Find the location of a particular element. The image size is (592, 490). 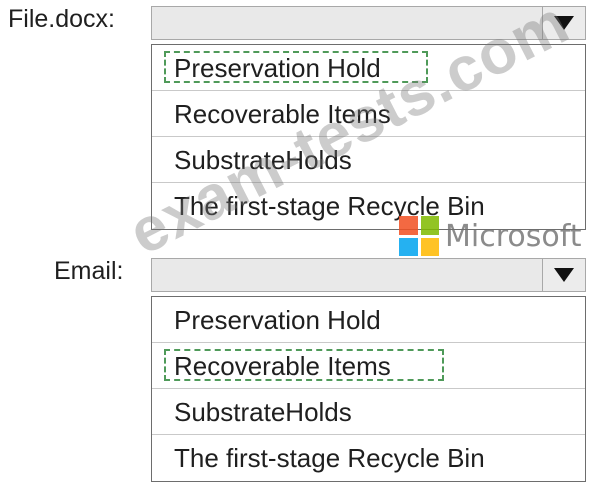

file-docx-option-recycle-bin: The first-stage Recycle Bin is located at coordinates (368, 206).